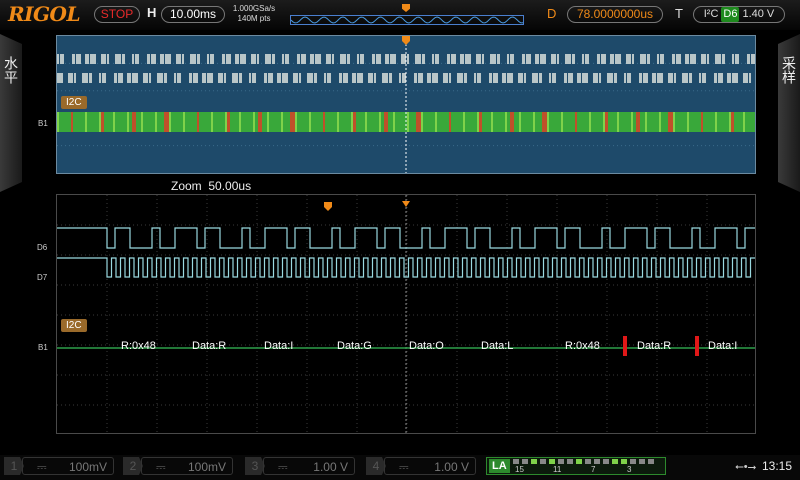  Describe the element at coordinates (117, 14) in the screenshot. I see `run-stop-status: STOP` at that location.